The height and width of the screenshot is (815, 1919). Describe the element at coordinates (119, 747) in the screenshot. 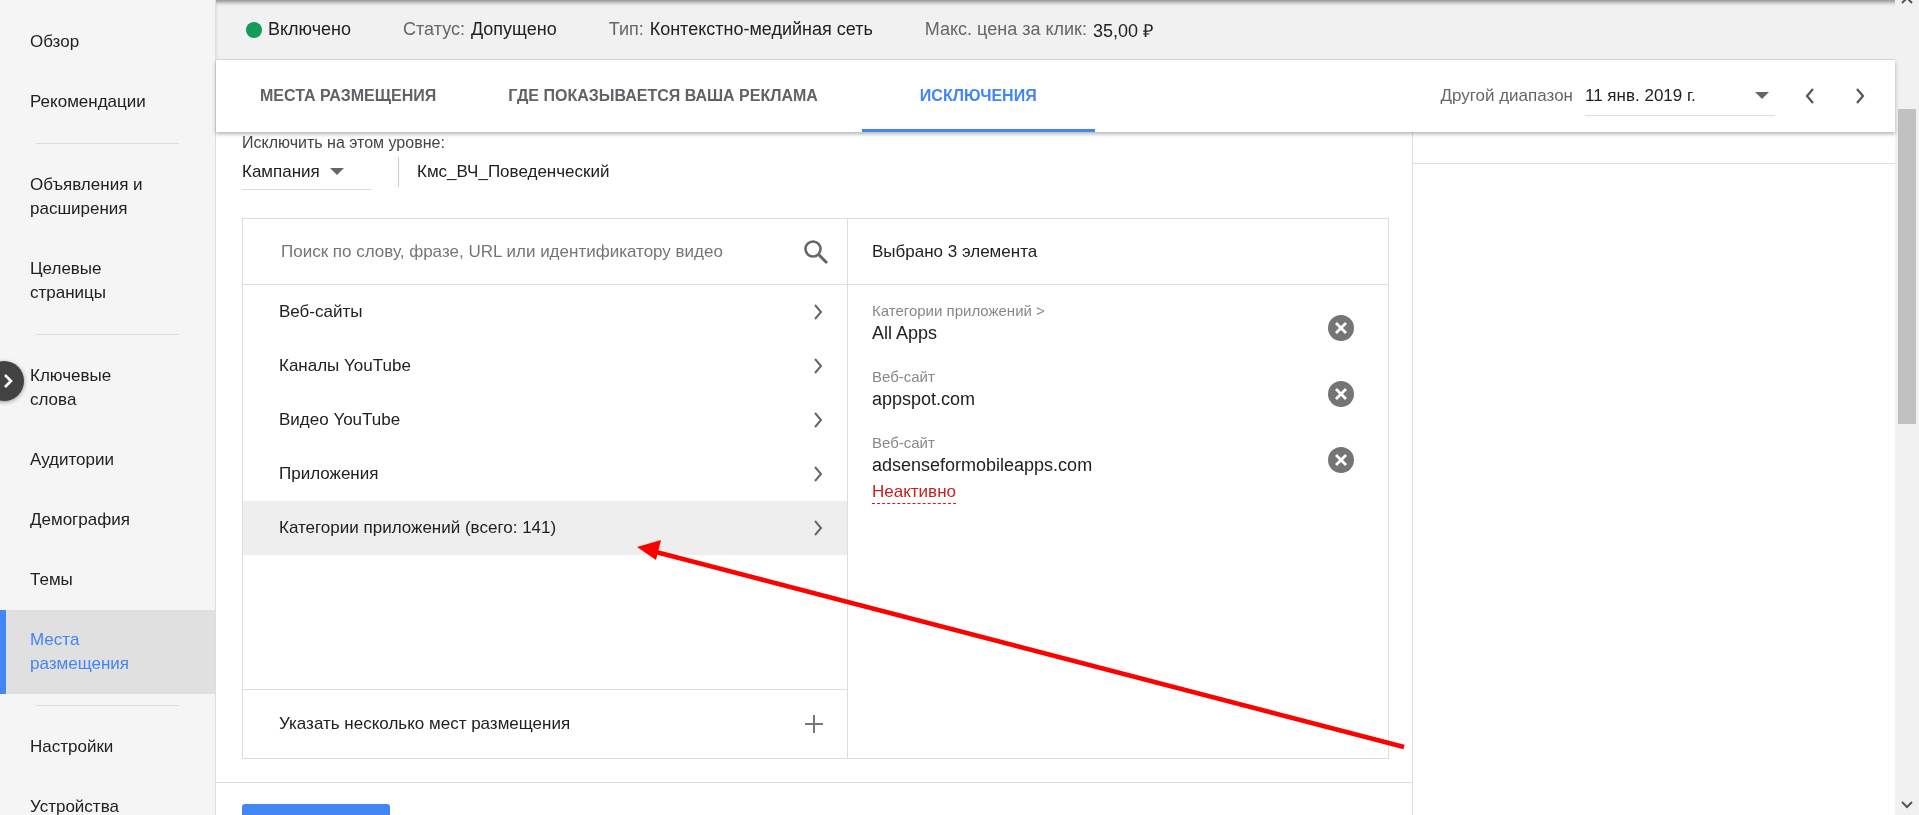

I see `sidebar-item: Настройки` at that location.